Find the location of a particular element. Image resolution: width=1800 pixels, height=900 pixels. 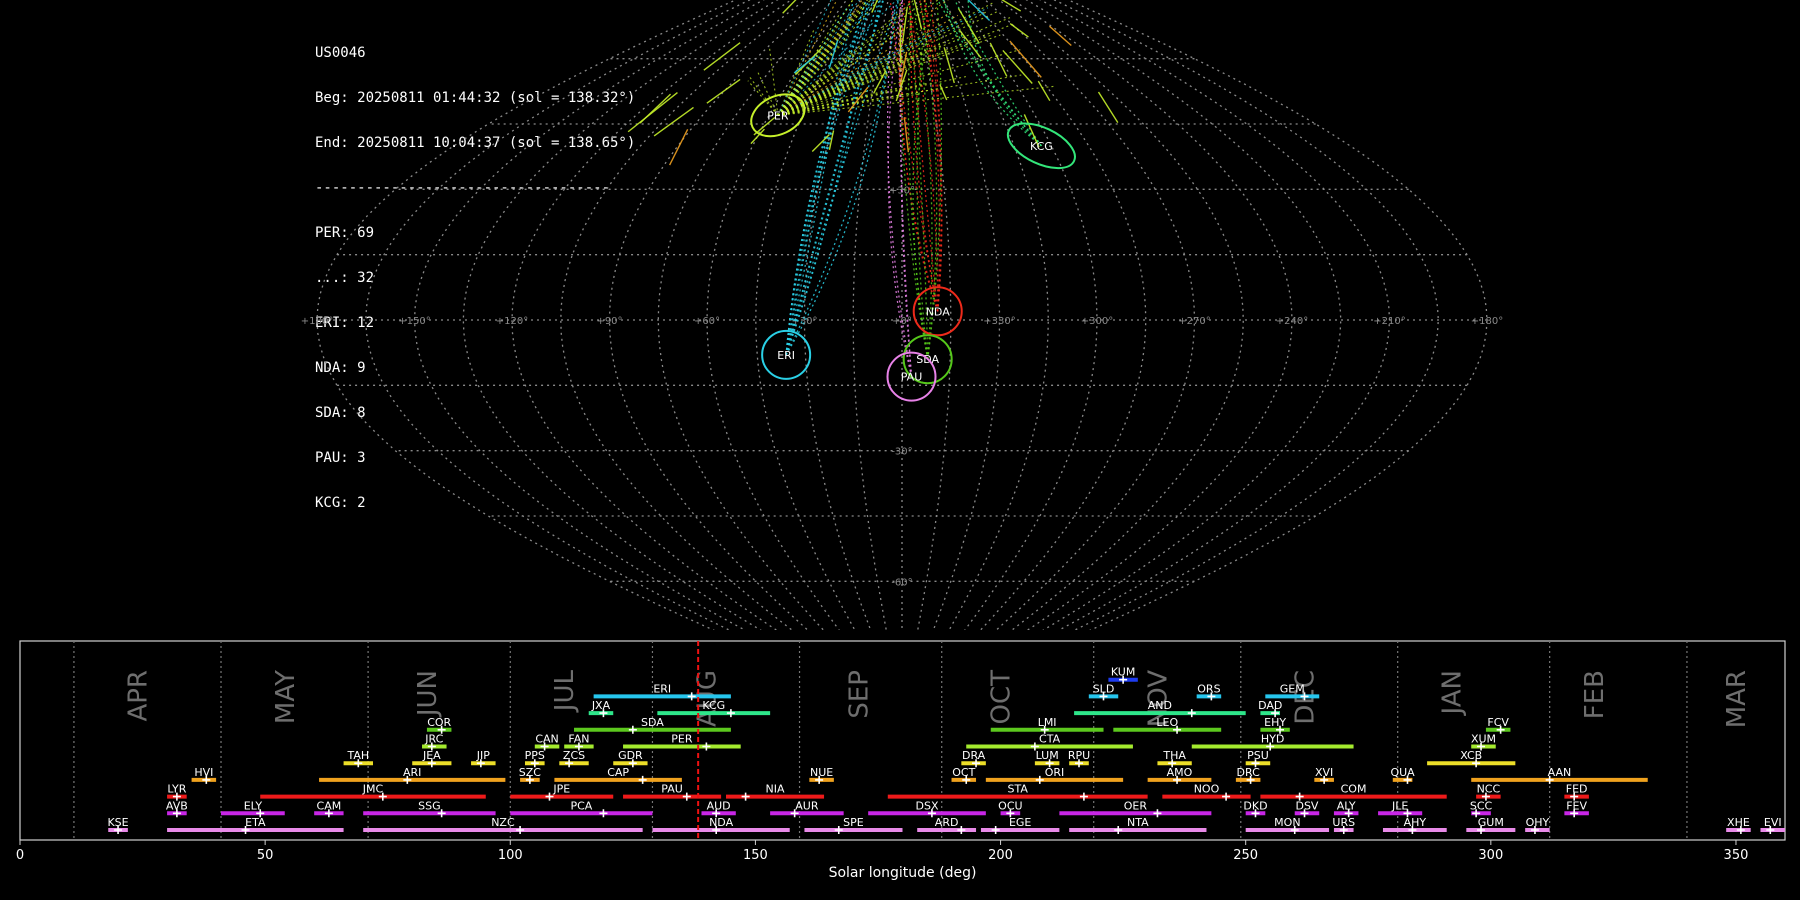

shower-kse: KSE is located at coordinates (118, 825).